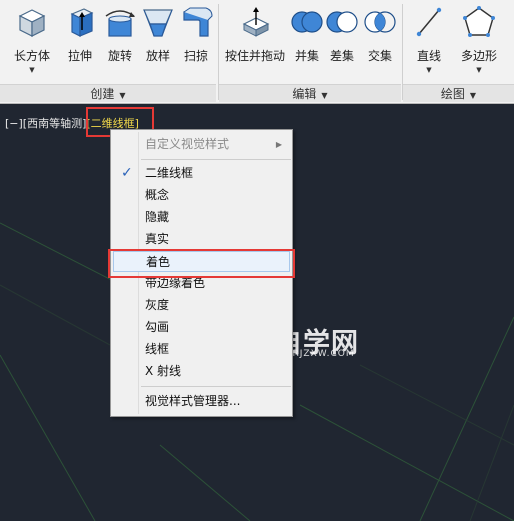 This screenshot has height=521, width=514. I want to click on panel-draw: 直线 ▼ 多边形 ▼ 绘图 ▼, so click(458, 52).